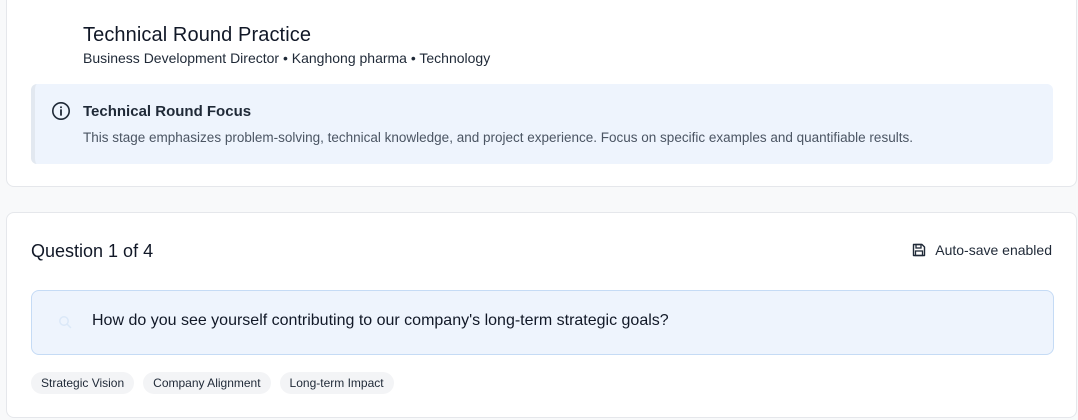  I want to click on question-counter: Question 1 of 4, so click(92, 251).